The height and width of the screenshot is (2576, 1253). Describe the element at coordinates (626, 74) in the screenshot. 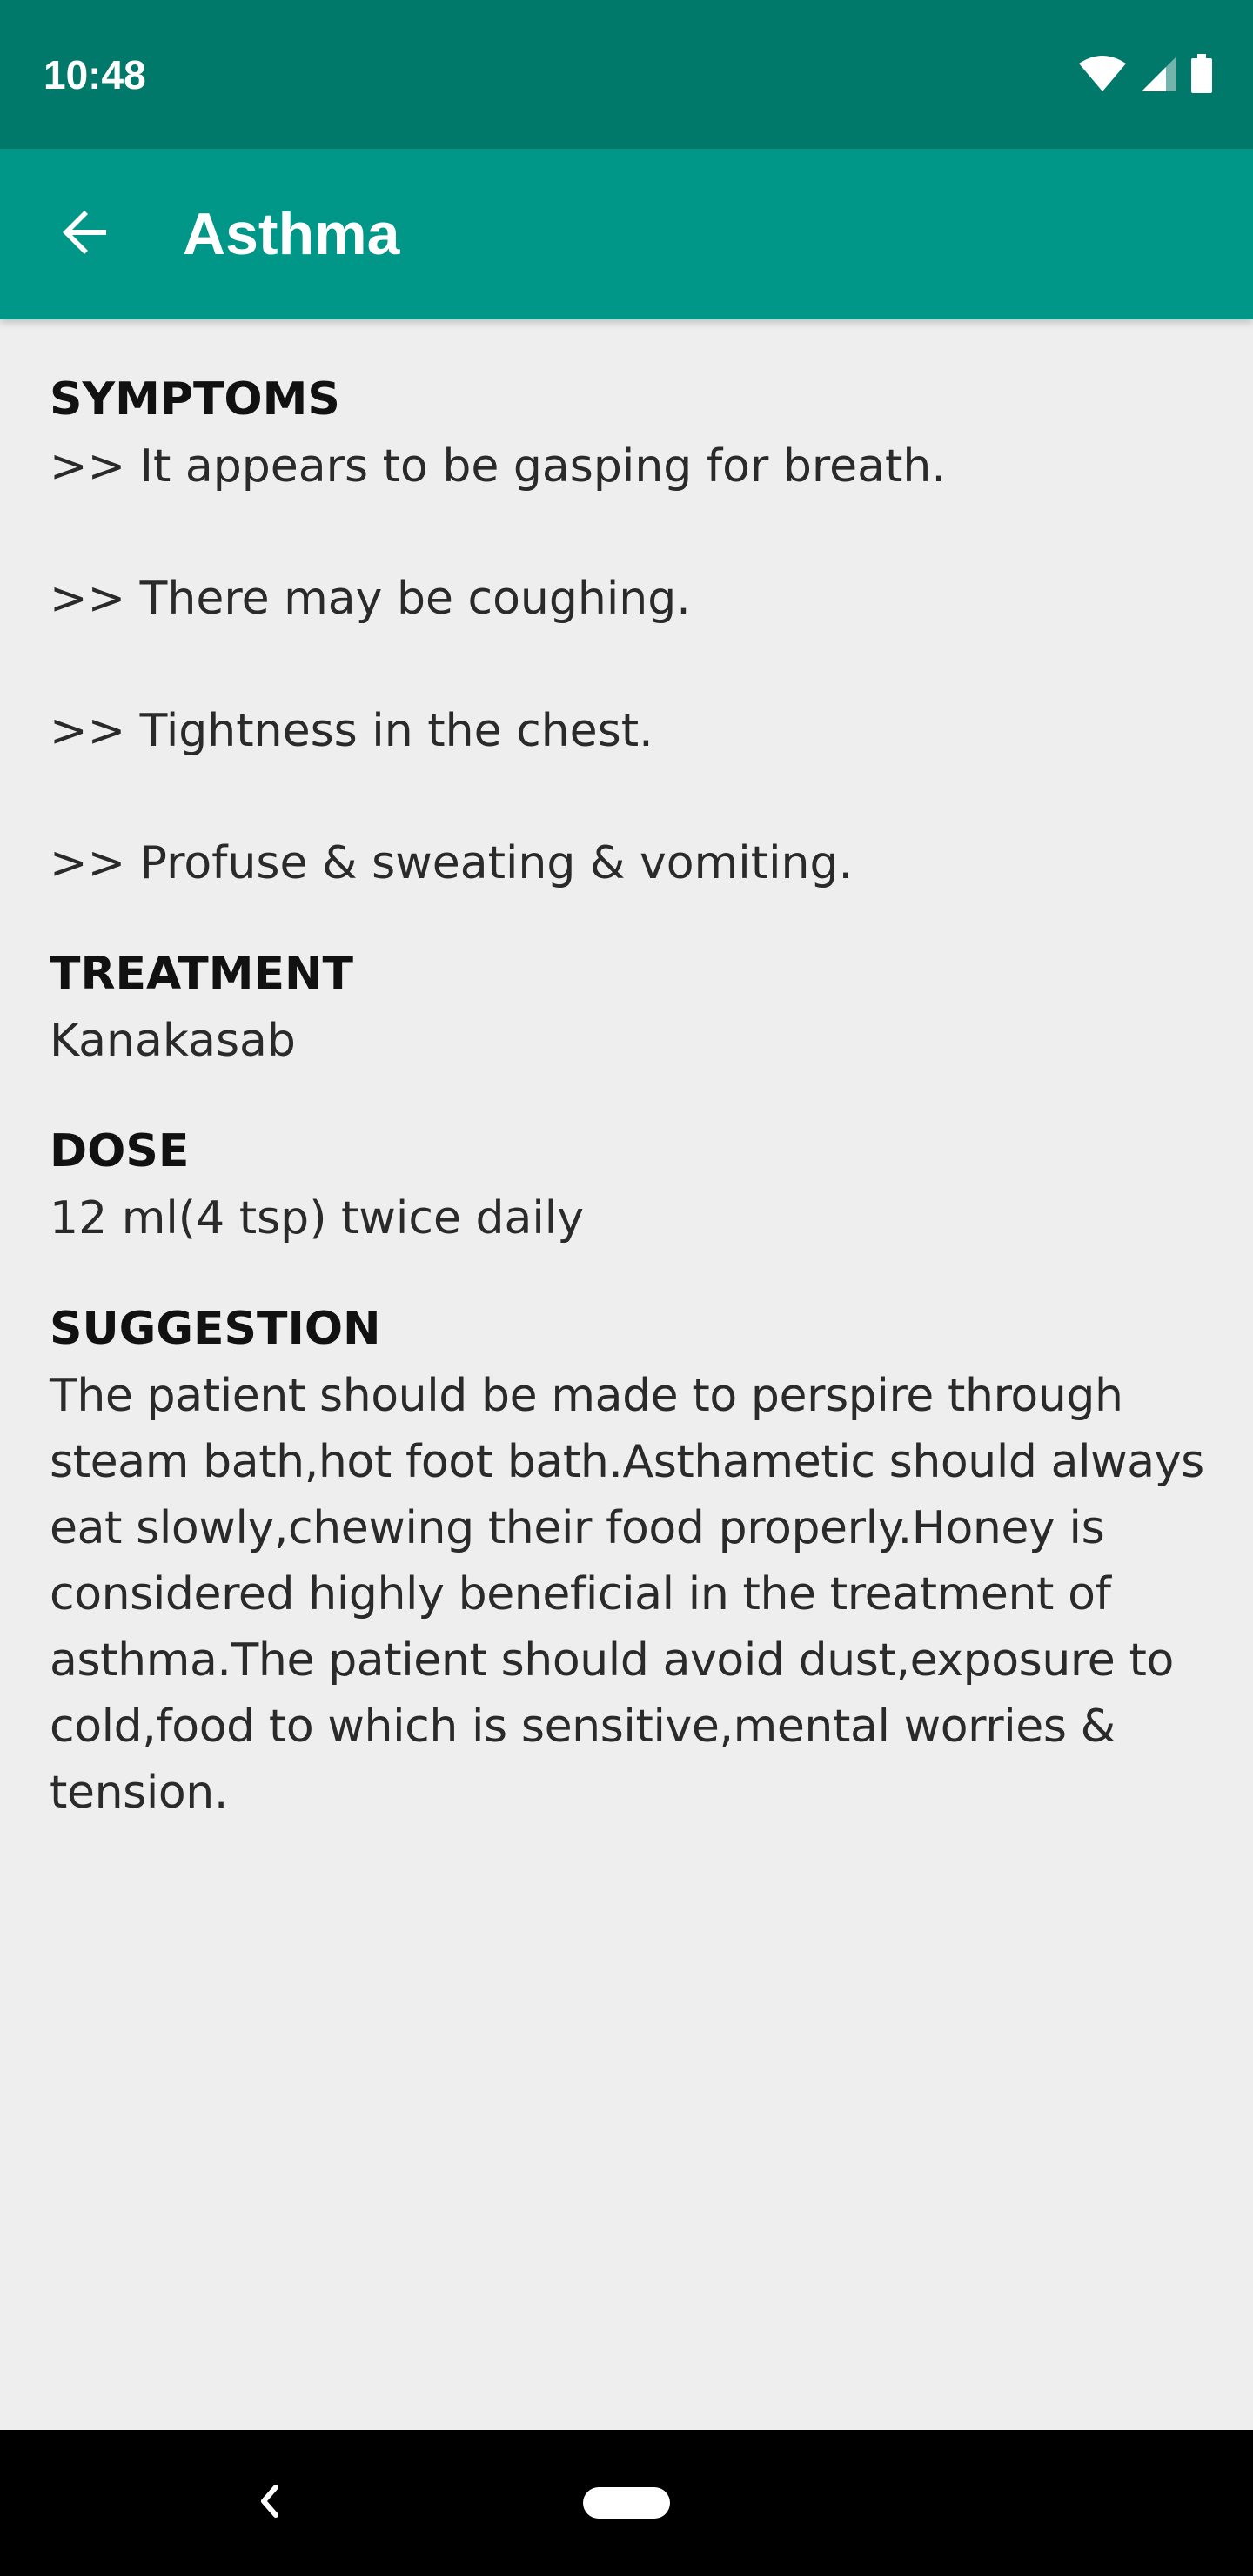

I see `status-bar: 10:48` at that location.